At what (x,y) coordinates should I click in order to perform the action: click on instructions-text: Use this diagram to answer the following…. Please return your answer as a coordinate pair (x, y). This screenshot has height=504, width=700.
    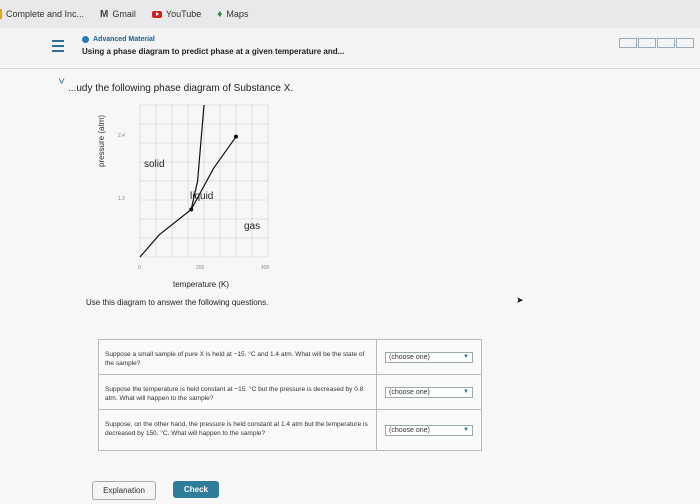
    Looking at the image, I should click on (177, 302).